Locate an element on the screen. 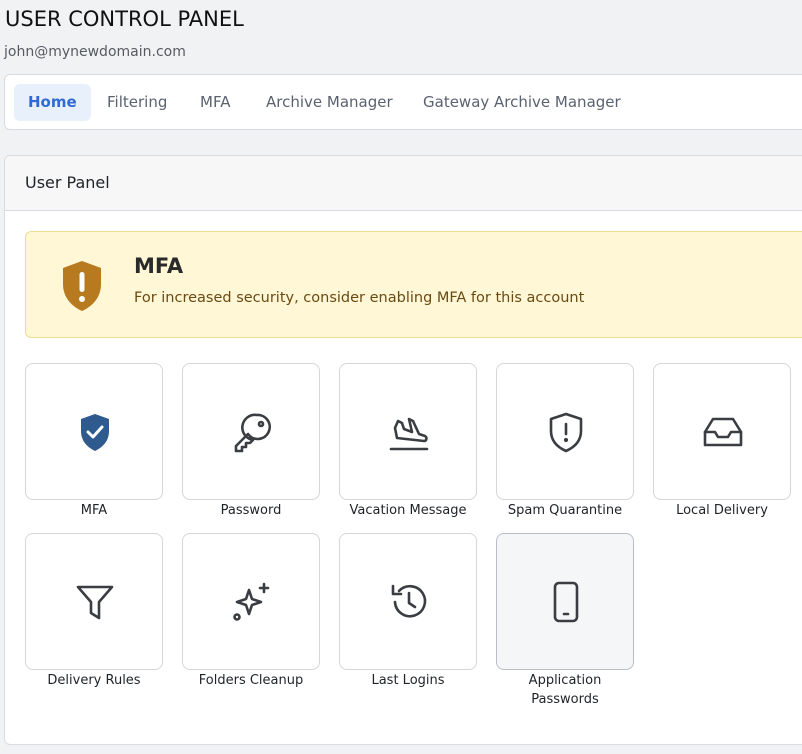  panel-title: User Panel is located at coordinates (403, 183).